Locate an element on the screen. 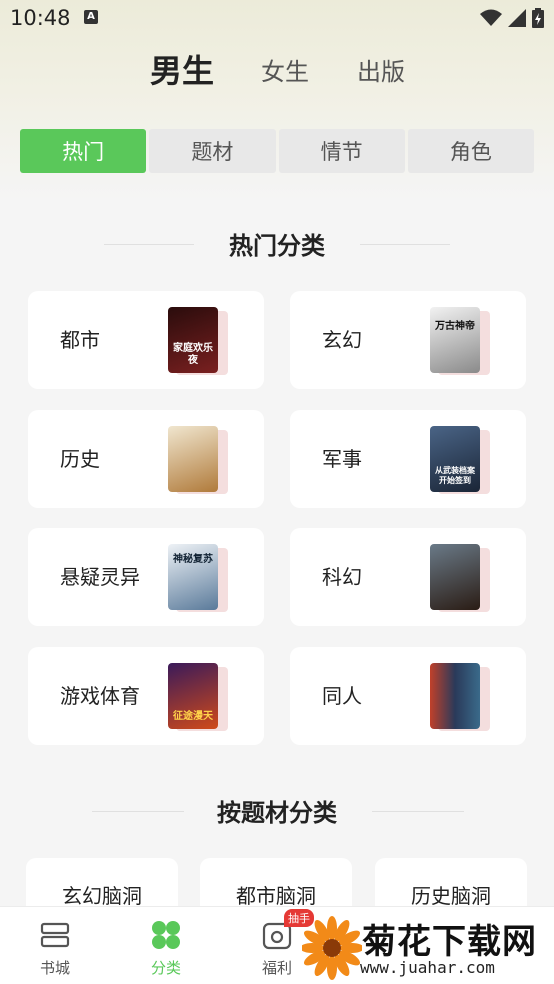 The width and height of the screenshot is (554, 984). category-card-scifi: 科幻 is located at coordinates (408, 577).